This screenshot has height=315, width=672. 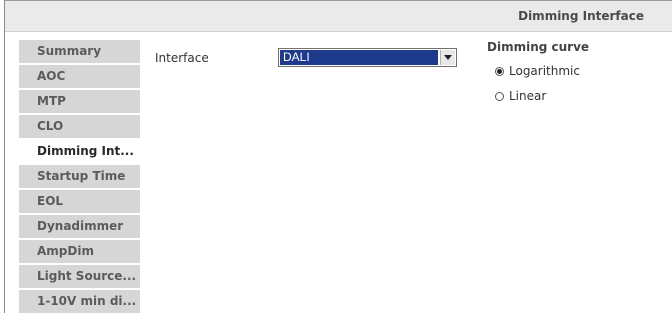 What do you see at coordinates (79, 51) in the screenshot?
I see `sidebar-item-summary: Summary` at bounding box center [79, 51].